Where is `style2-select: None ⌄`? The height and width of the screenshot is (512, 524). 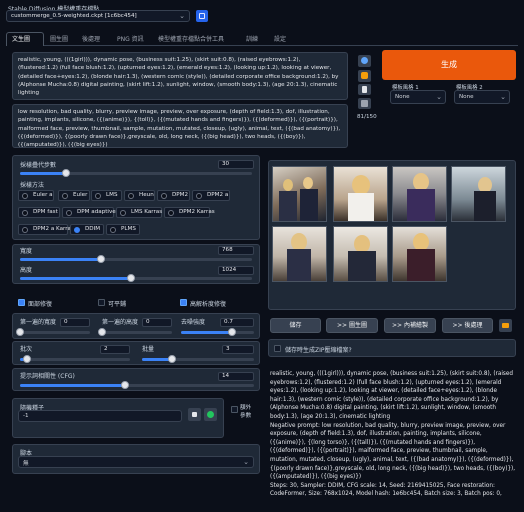 style2-select: None ⌄ is located at coordinates (482, 97).